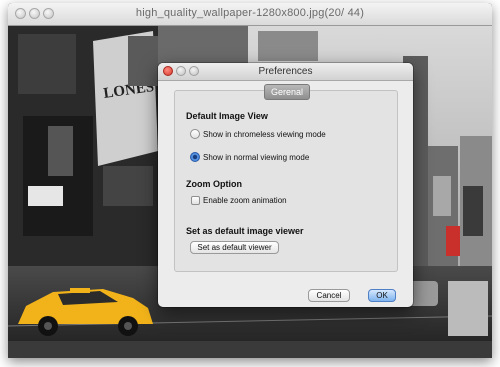 The image size is (500, 367). What do you see at coordinates (195, 157) in the screenshot?
I see `radio-normal` at bounding box center [195, 157].